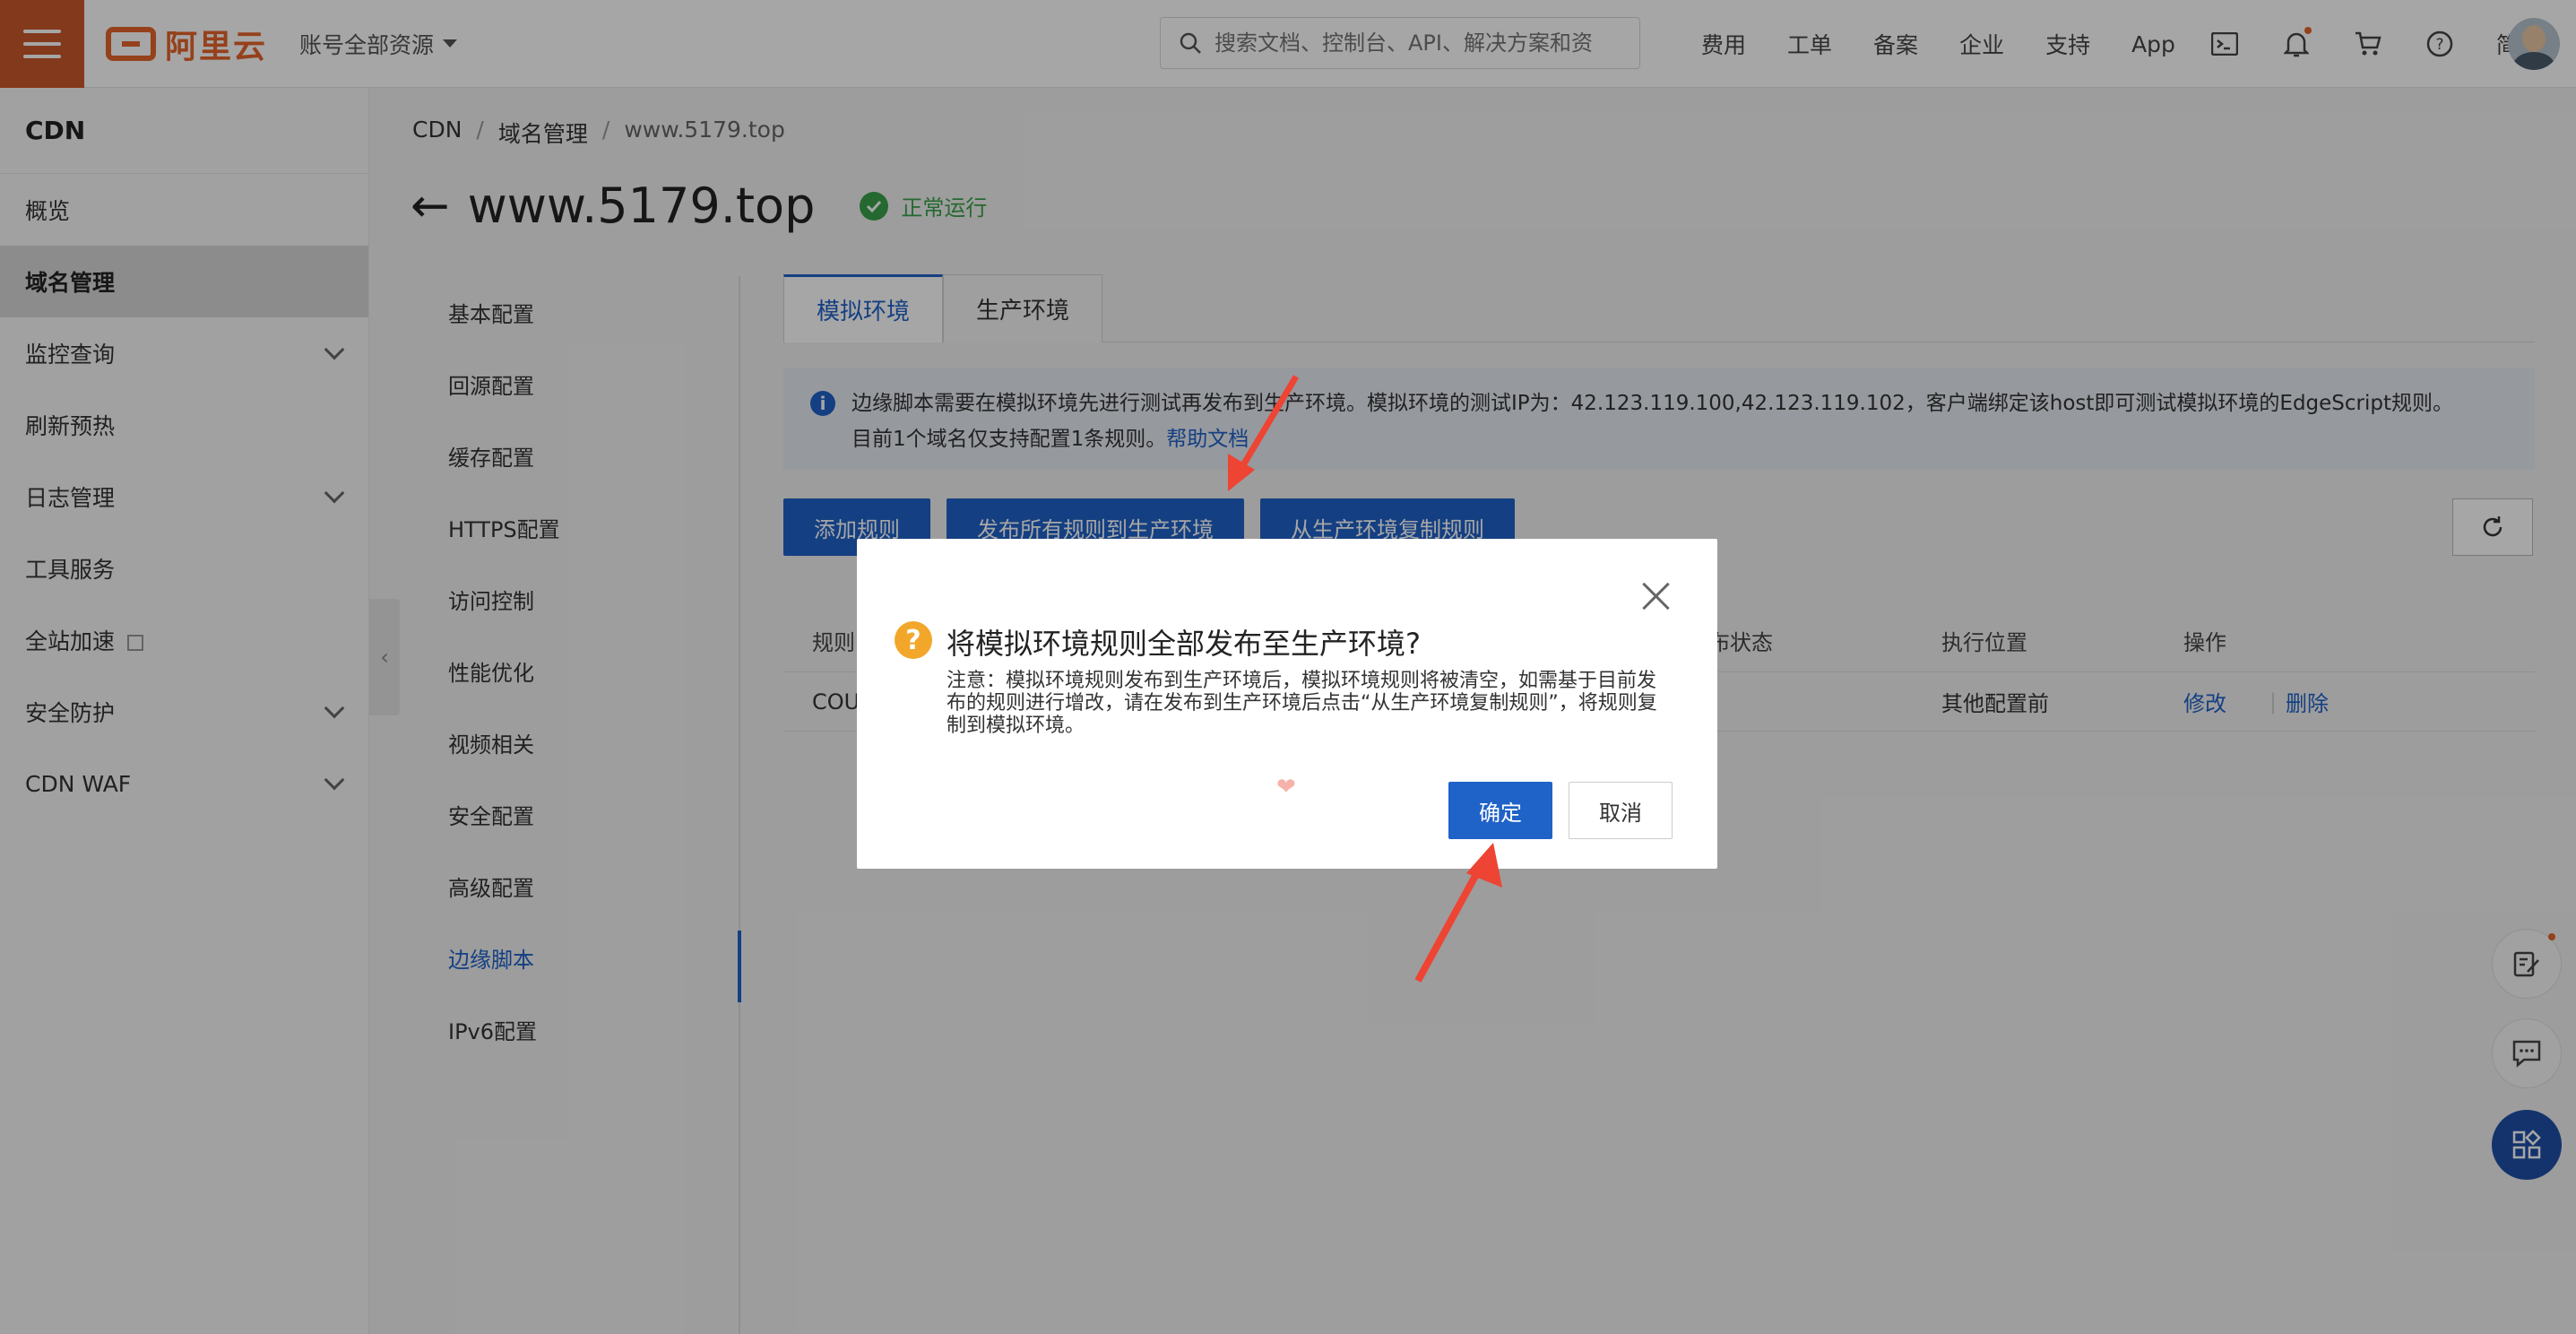 The image size is (2576, 1334). What do you see at coordinates (913, 640) in the screenshot?
I see `question-icon: ?` at bounding box center [913, 640].